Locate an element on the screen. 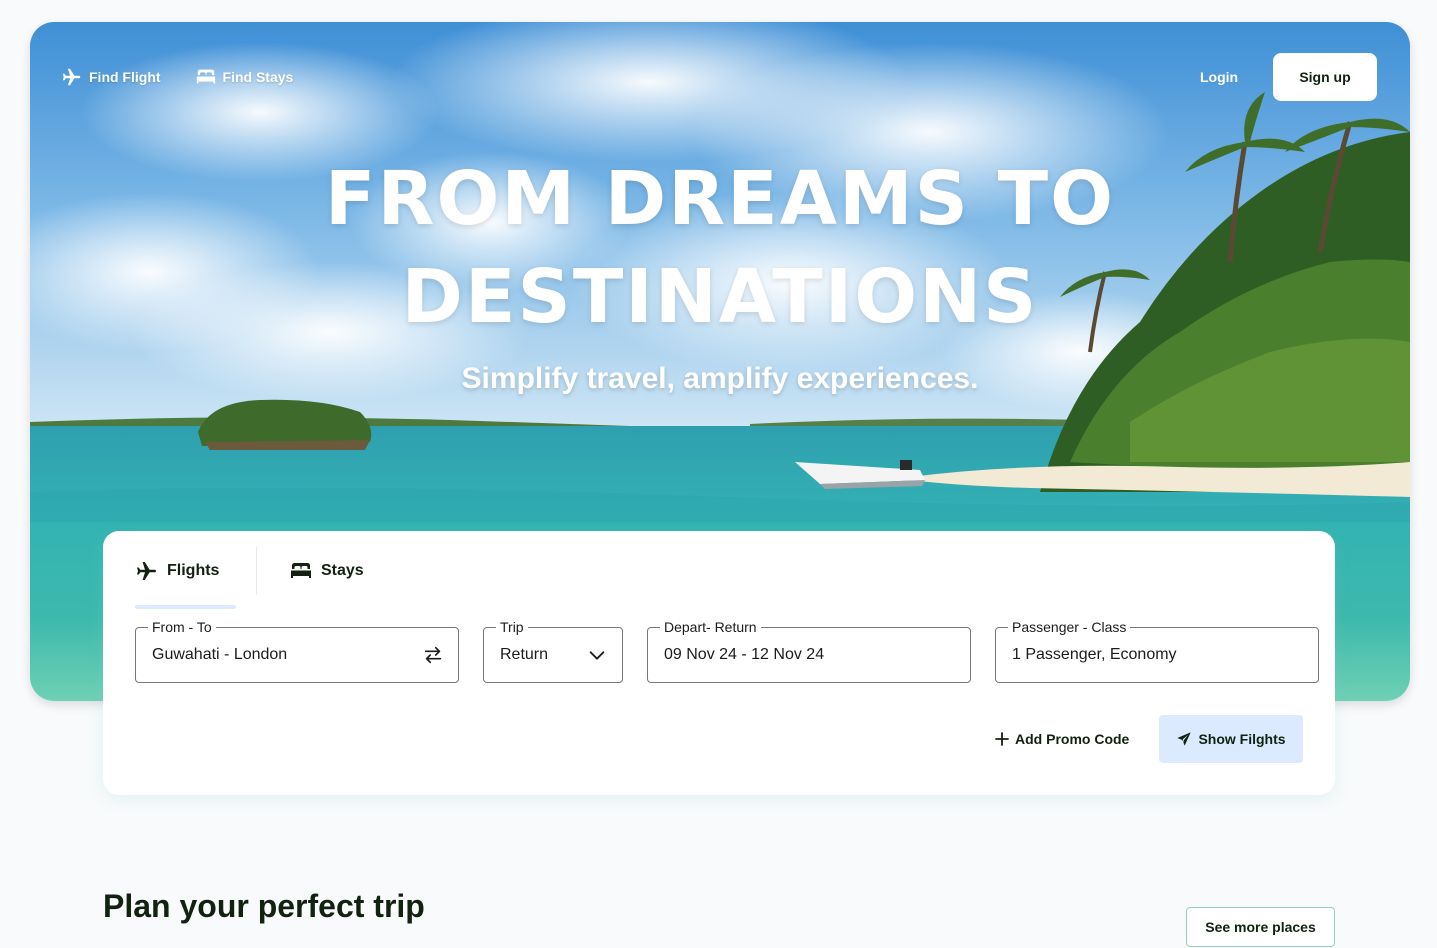 The width and height of the screenshot is (1437, 948). hero-subtitle: Simplify travel, amplify experiences. is located at coordinates (720, 378).